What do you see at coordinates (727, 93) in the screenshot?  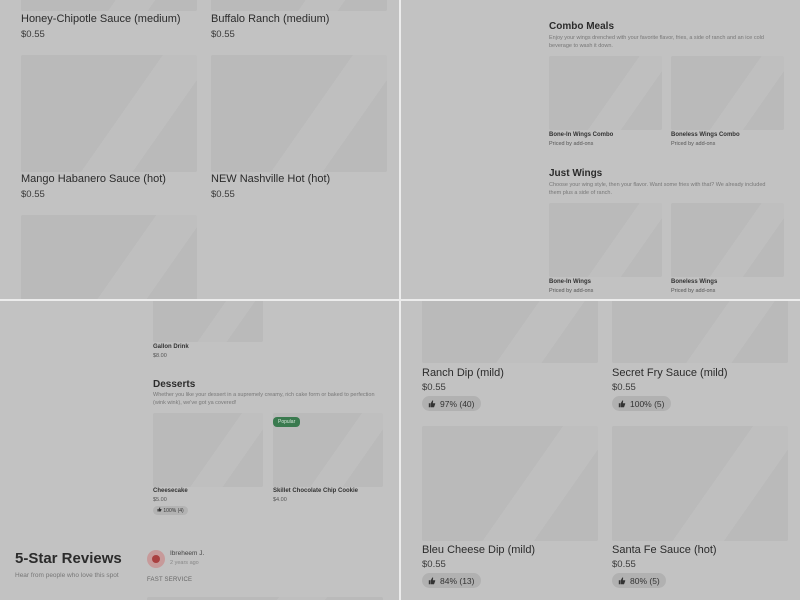 I see `item-image-boneless-combo` at bounding box center [727, 93].